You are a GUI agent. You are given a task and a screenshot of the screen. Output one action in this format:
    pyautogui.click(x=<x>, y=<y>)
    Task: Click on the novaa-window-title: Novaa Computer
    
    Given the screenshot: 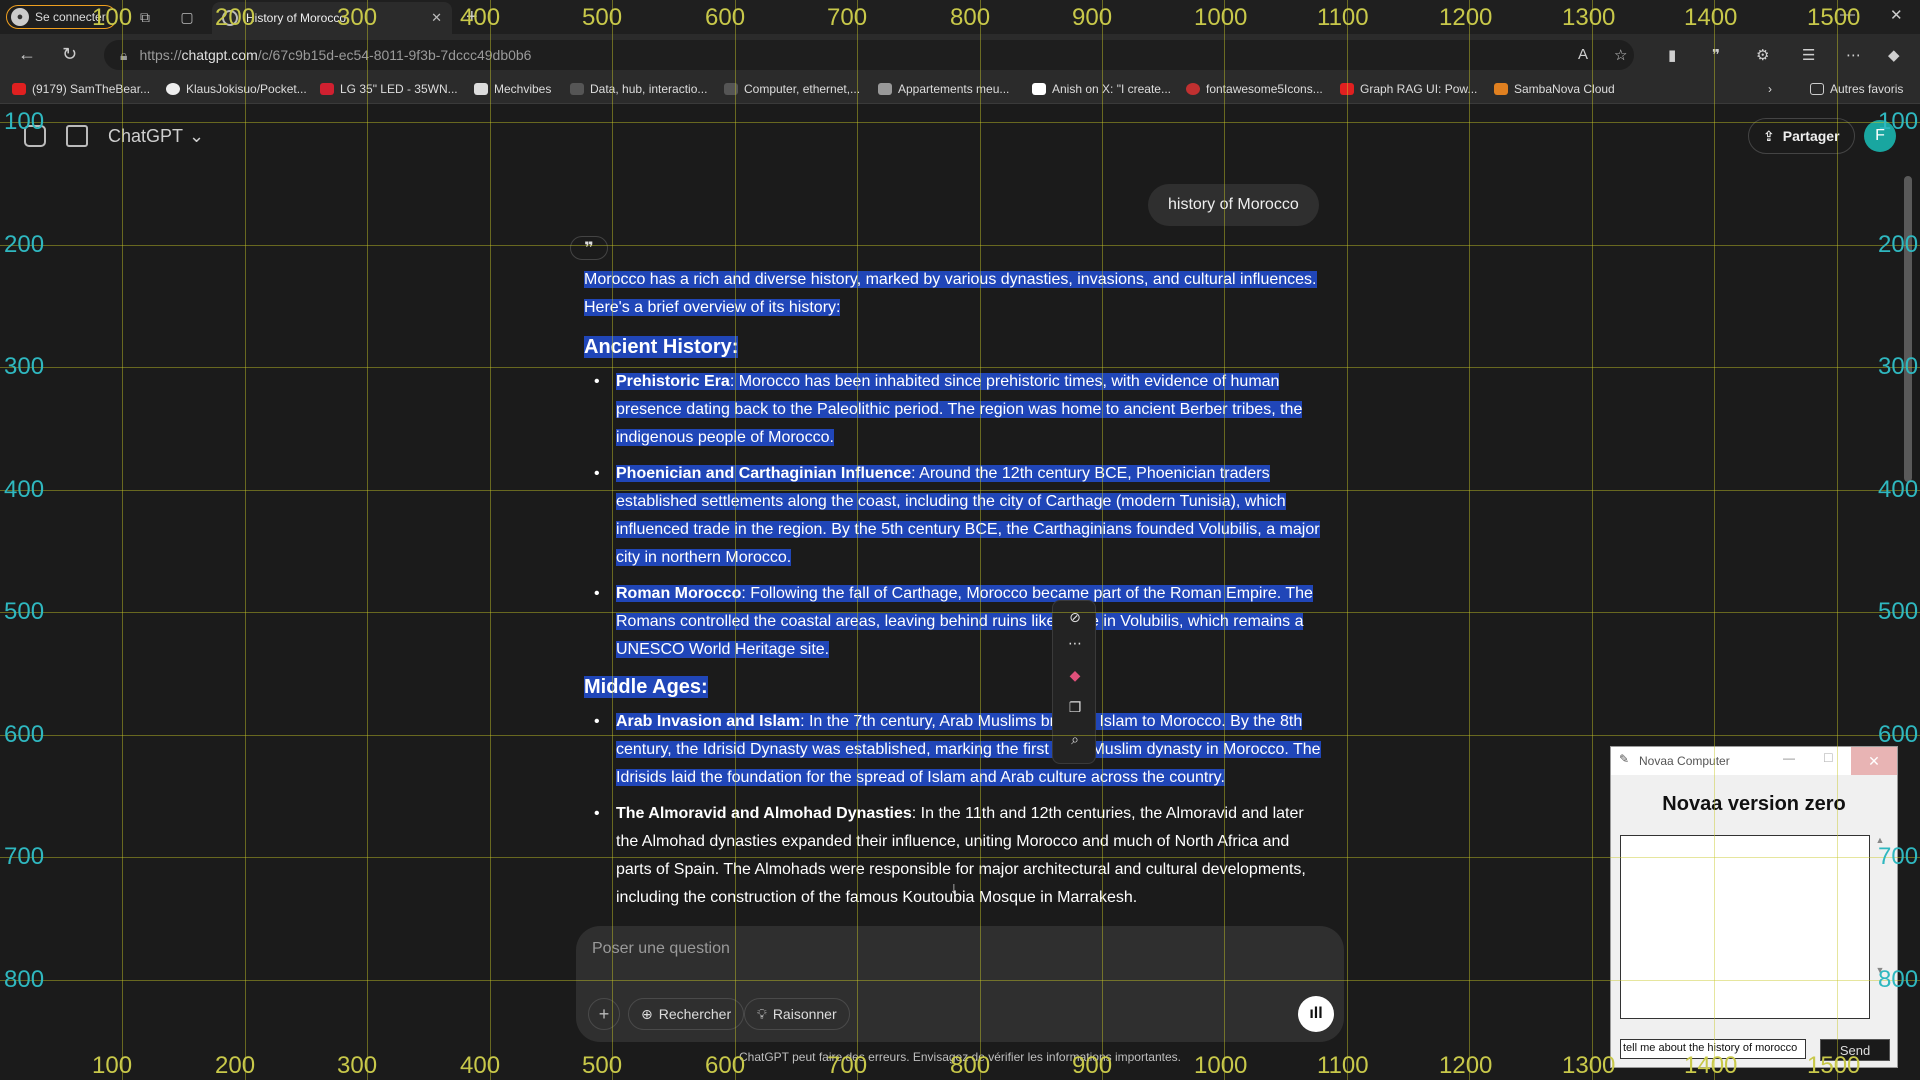 What is the action you would take?
    pyautogui.click(x=1684, y=761)
    